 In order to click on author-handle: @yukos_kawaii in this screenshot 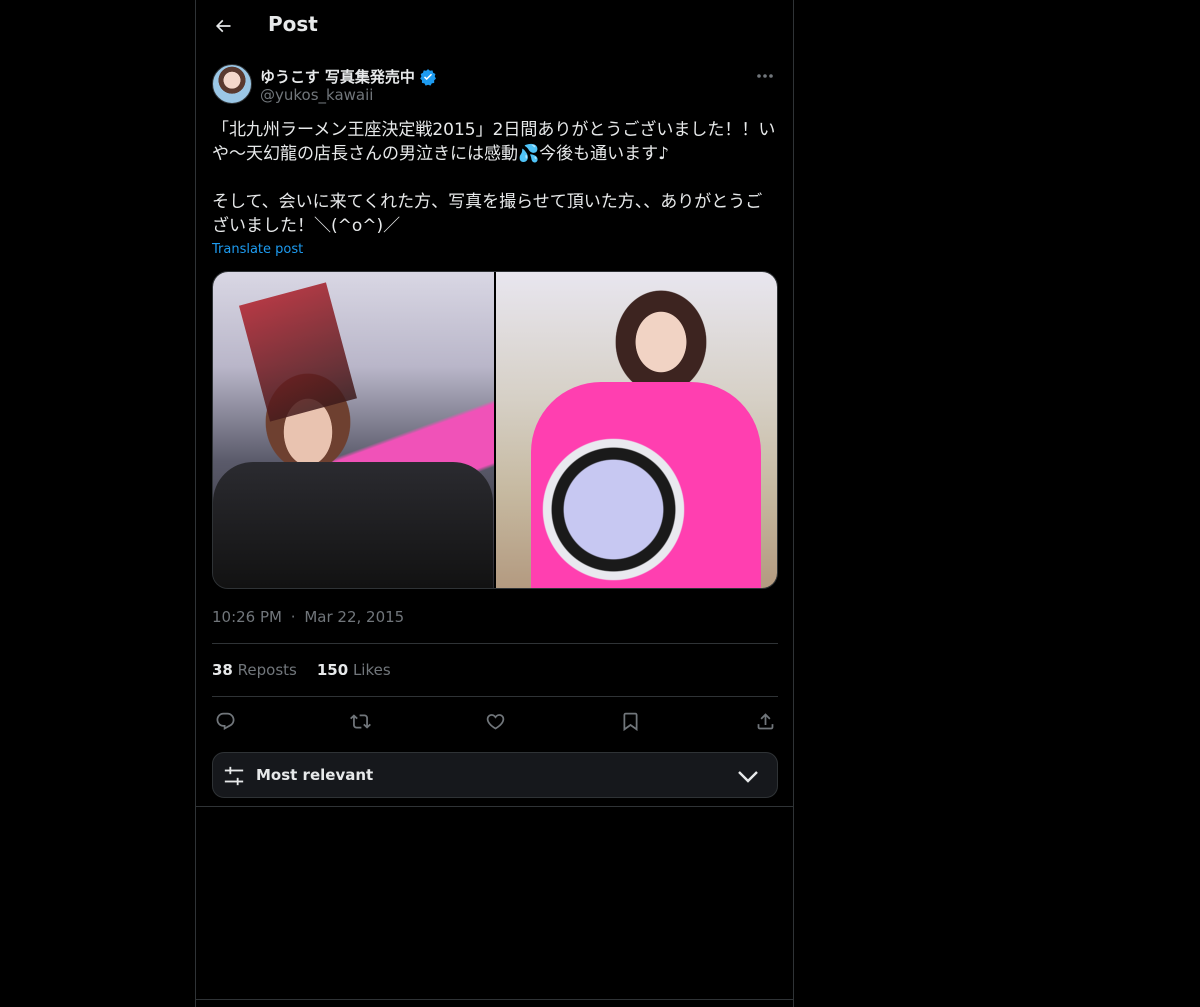, I will do `click(316, 95)`.